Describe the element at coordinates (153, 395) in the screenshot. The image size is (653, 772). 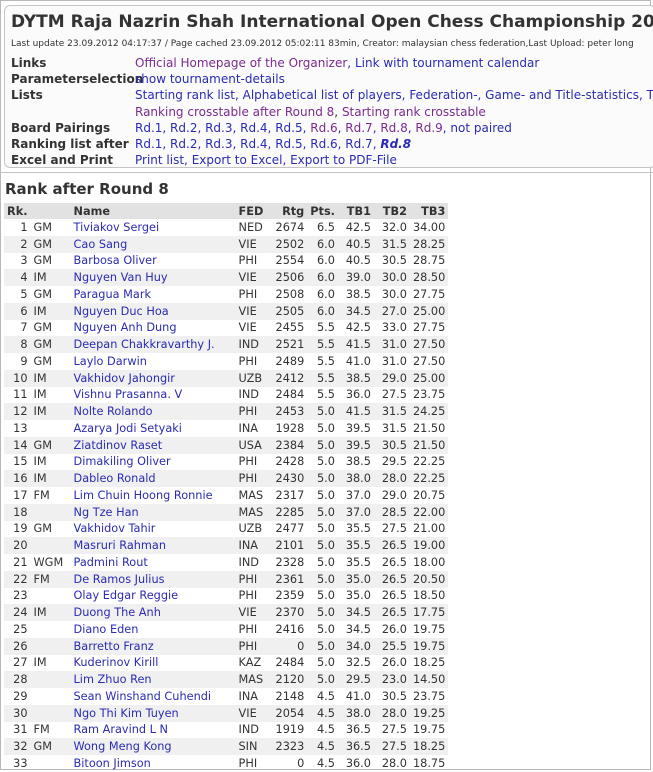
I see `player-name-link: Vishnu Prasanna. V` at that location.